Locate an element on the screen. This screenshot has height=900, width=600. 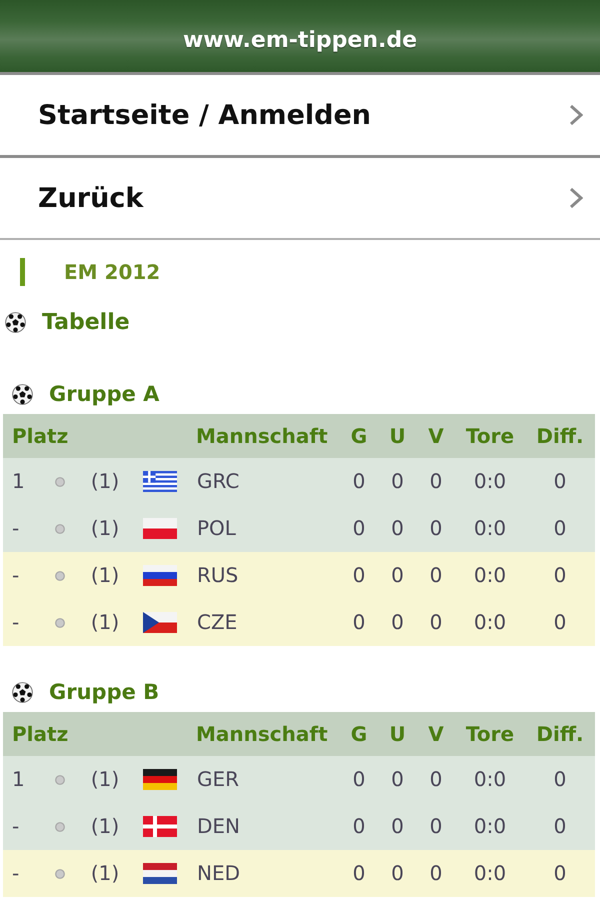
page-title: Tabelle is located at coordinates (86, 322).